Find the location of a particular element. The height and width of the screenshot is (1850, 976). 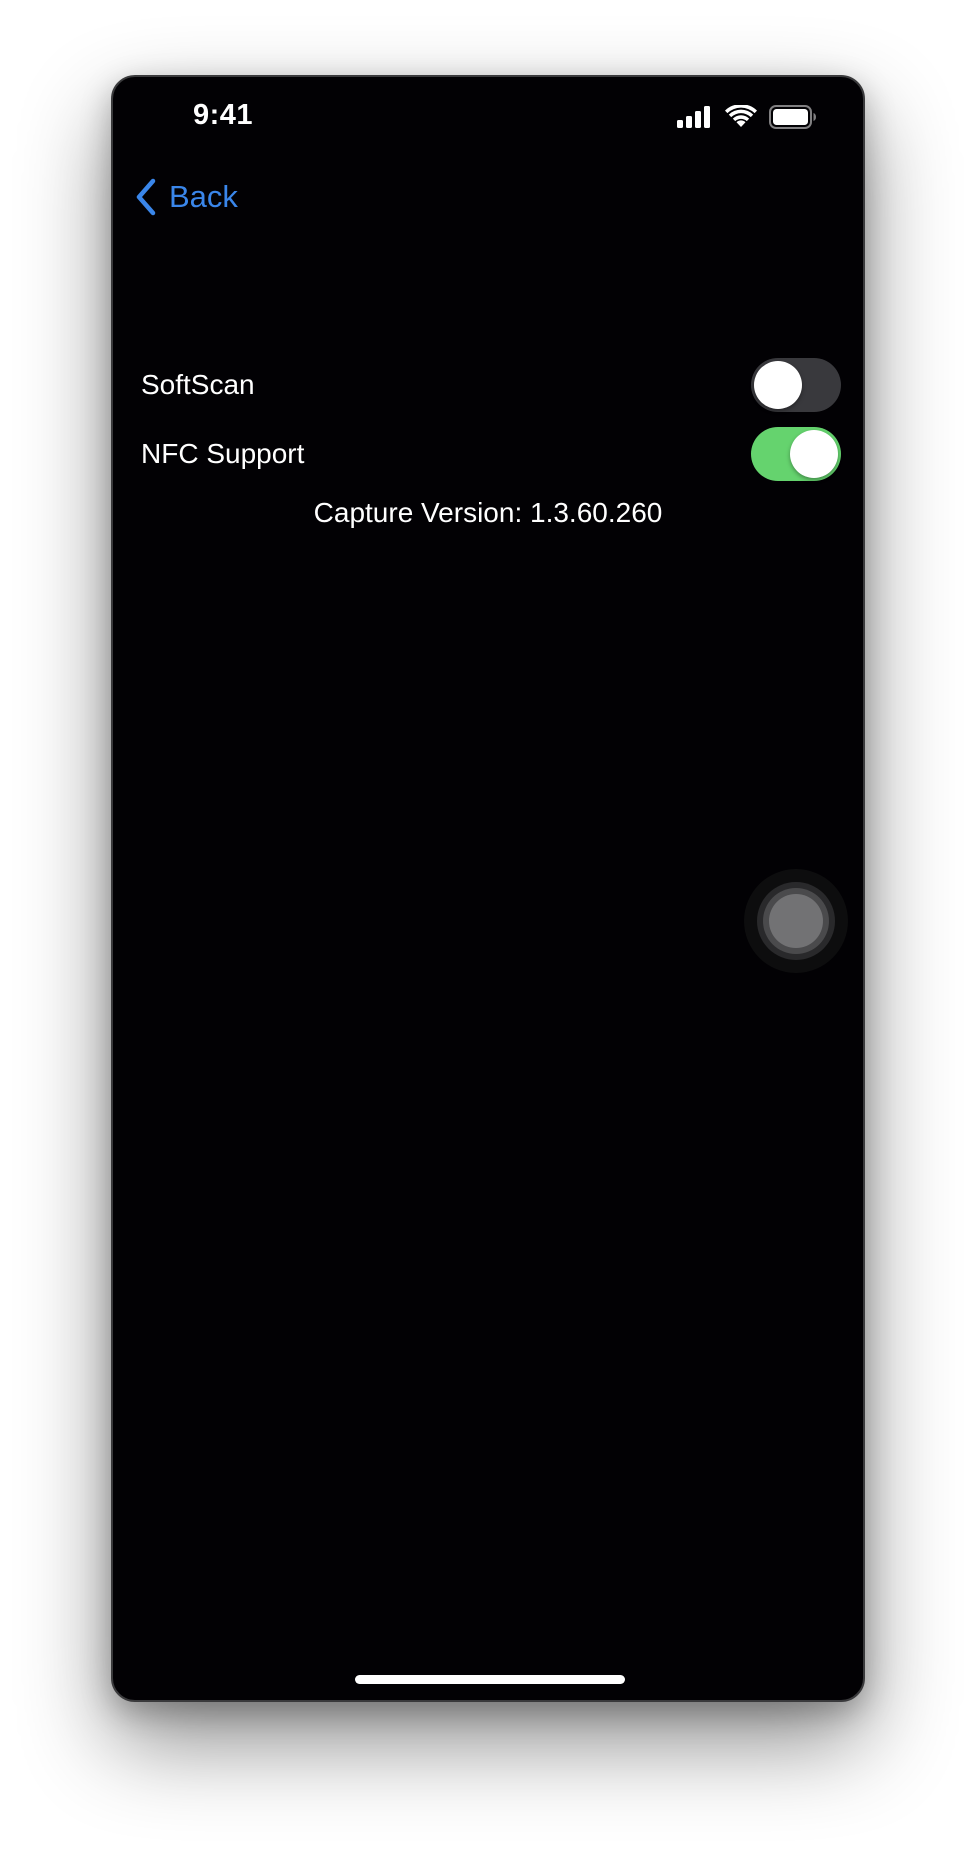

nfc-support-toggle is located at coordinates (796, 454).